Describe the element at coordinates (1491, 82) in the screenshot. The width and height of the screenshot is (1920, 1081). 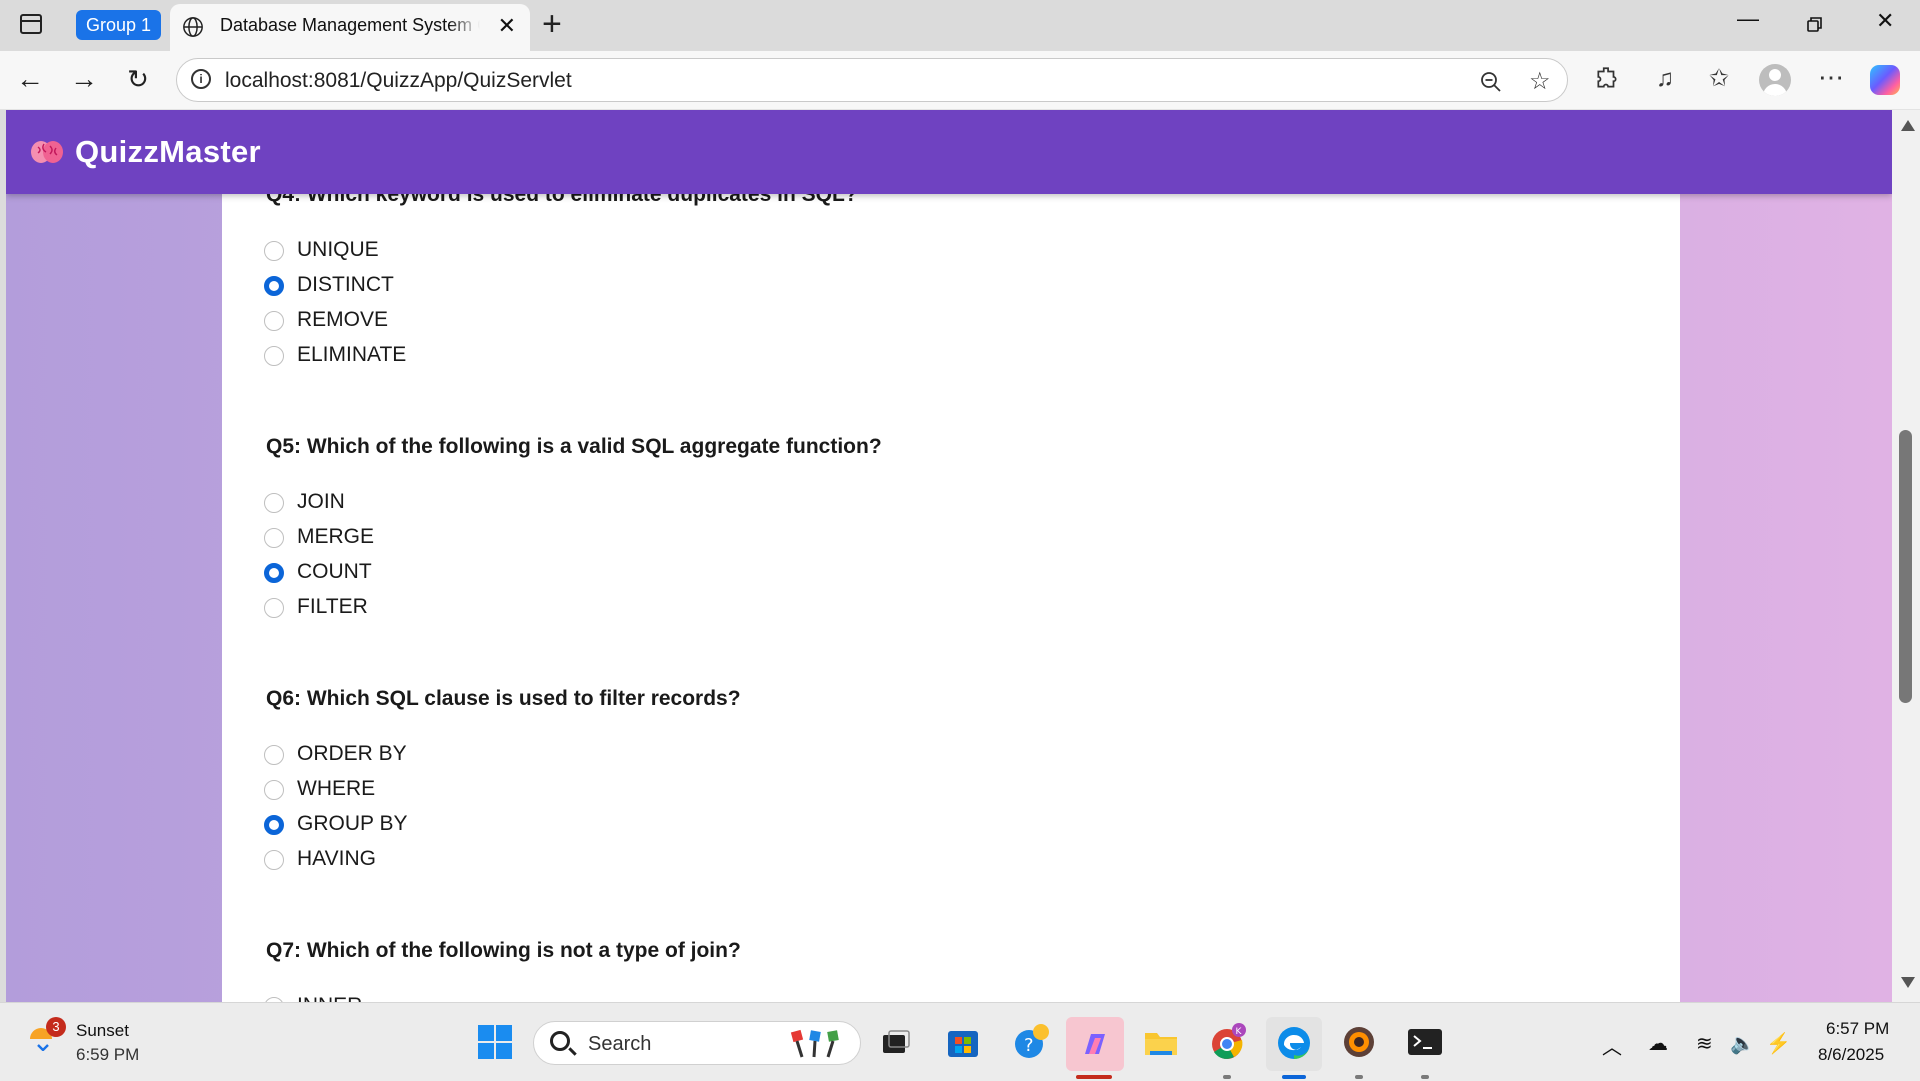
I see `zoom-out-icon` at that location.